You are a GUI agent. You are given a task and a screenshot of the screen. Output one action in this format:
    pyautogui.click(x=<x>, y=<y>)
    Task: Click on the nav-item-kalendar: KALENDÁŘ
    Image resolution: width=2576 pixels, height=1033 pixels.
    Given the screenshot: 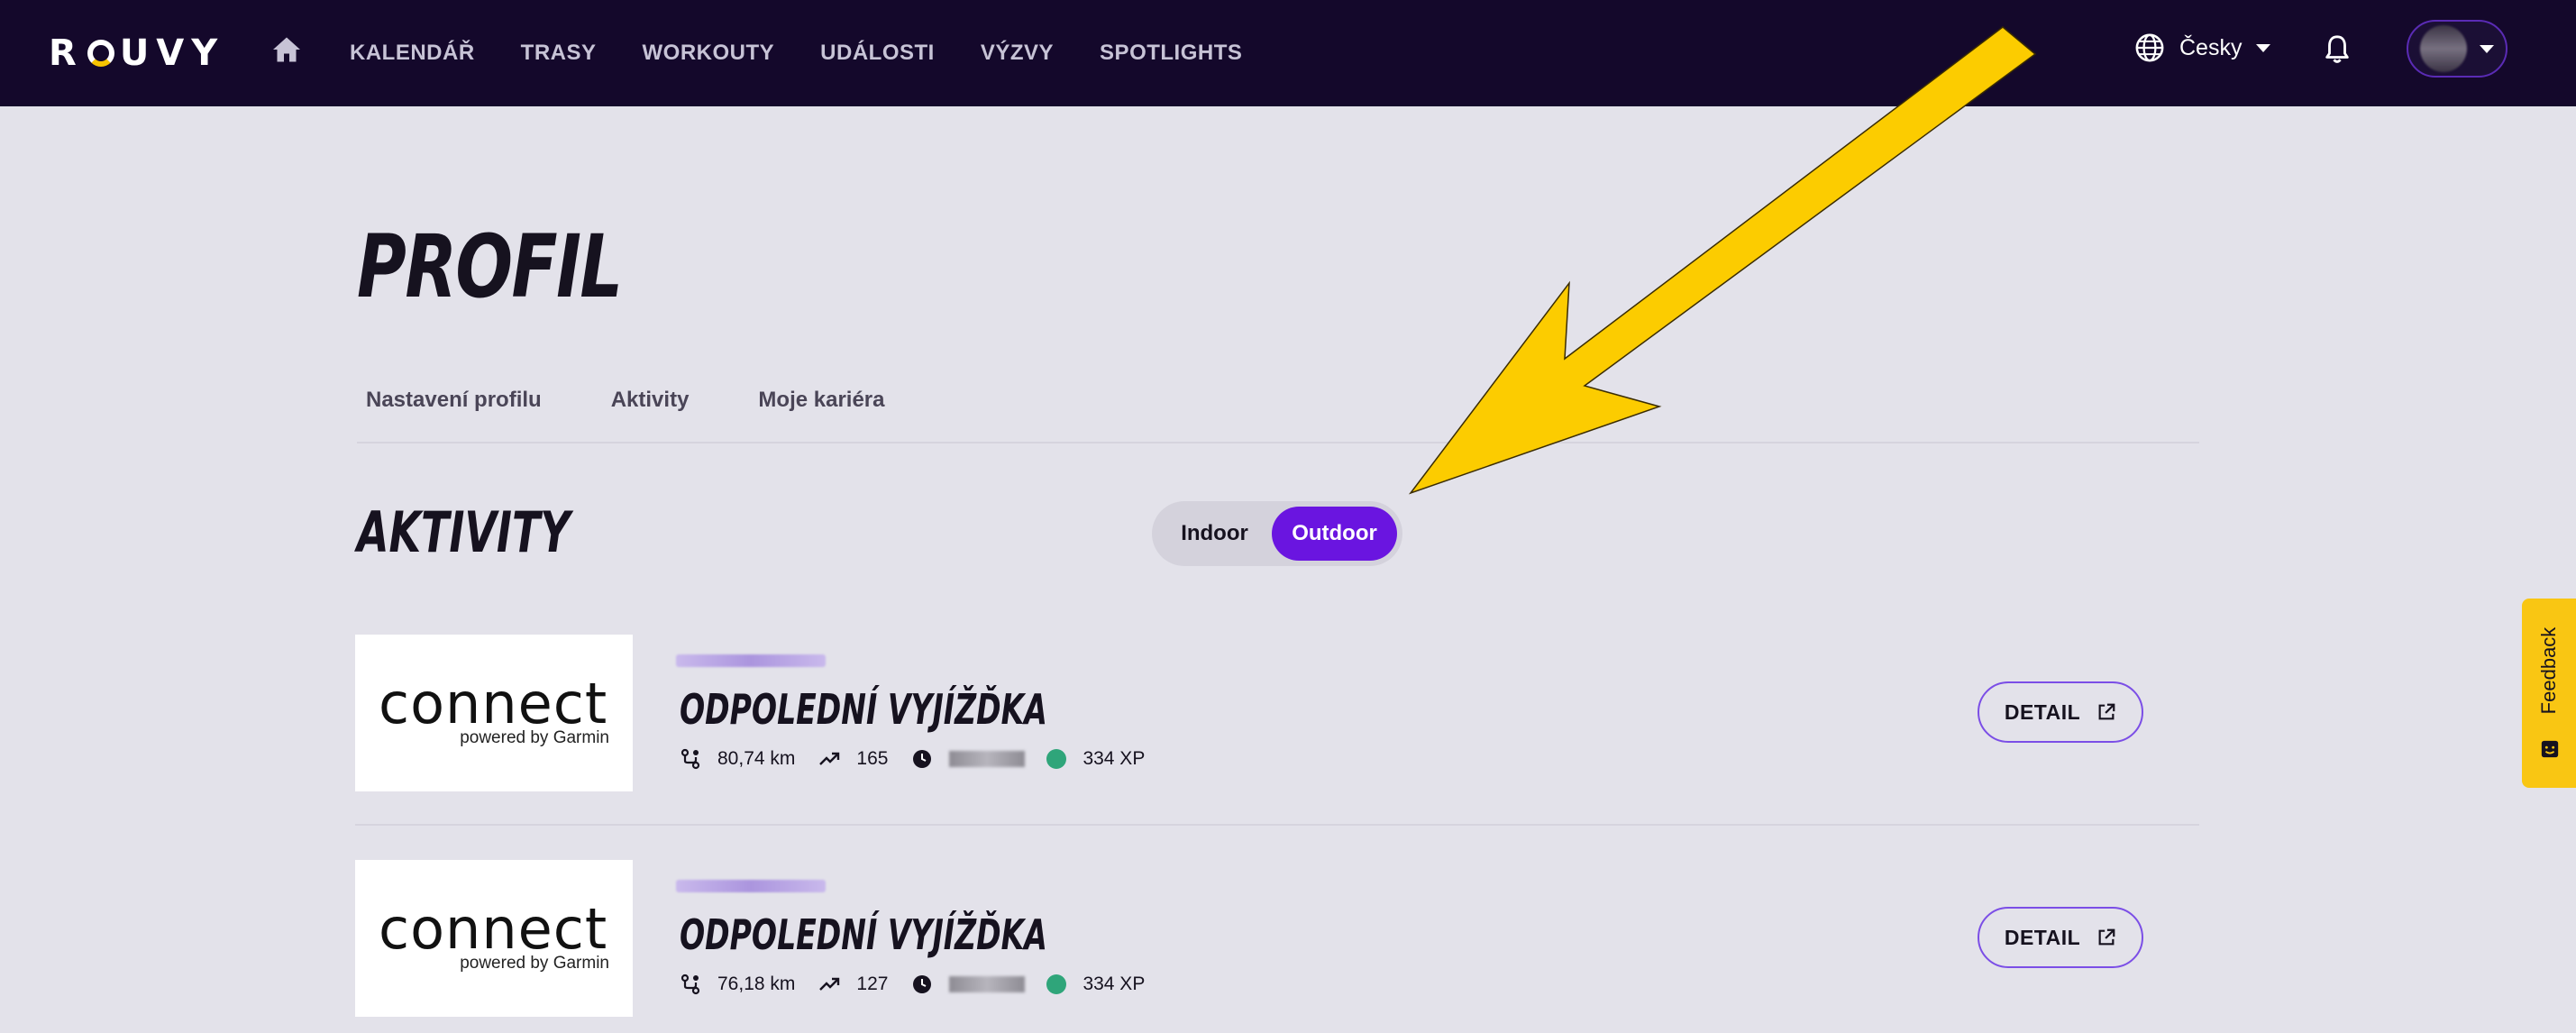 What is the action you would take?
    pyautogui.click(x=412, y=53)
    